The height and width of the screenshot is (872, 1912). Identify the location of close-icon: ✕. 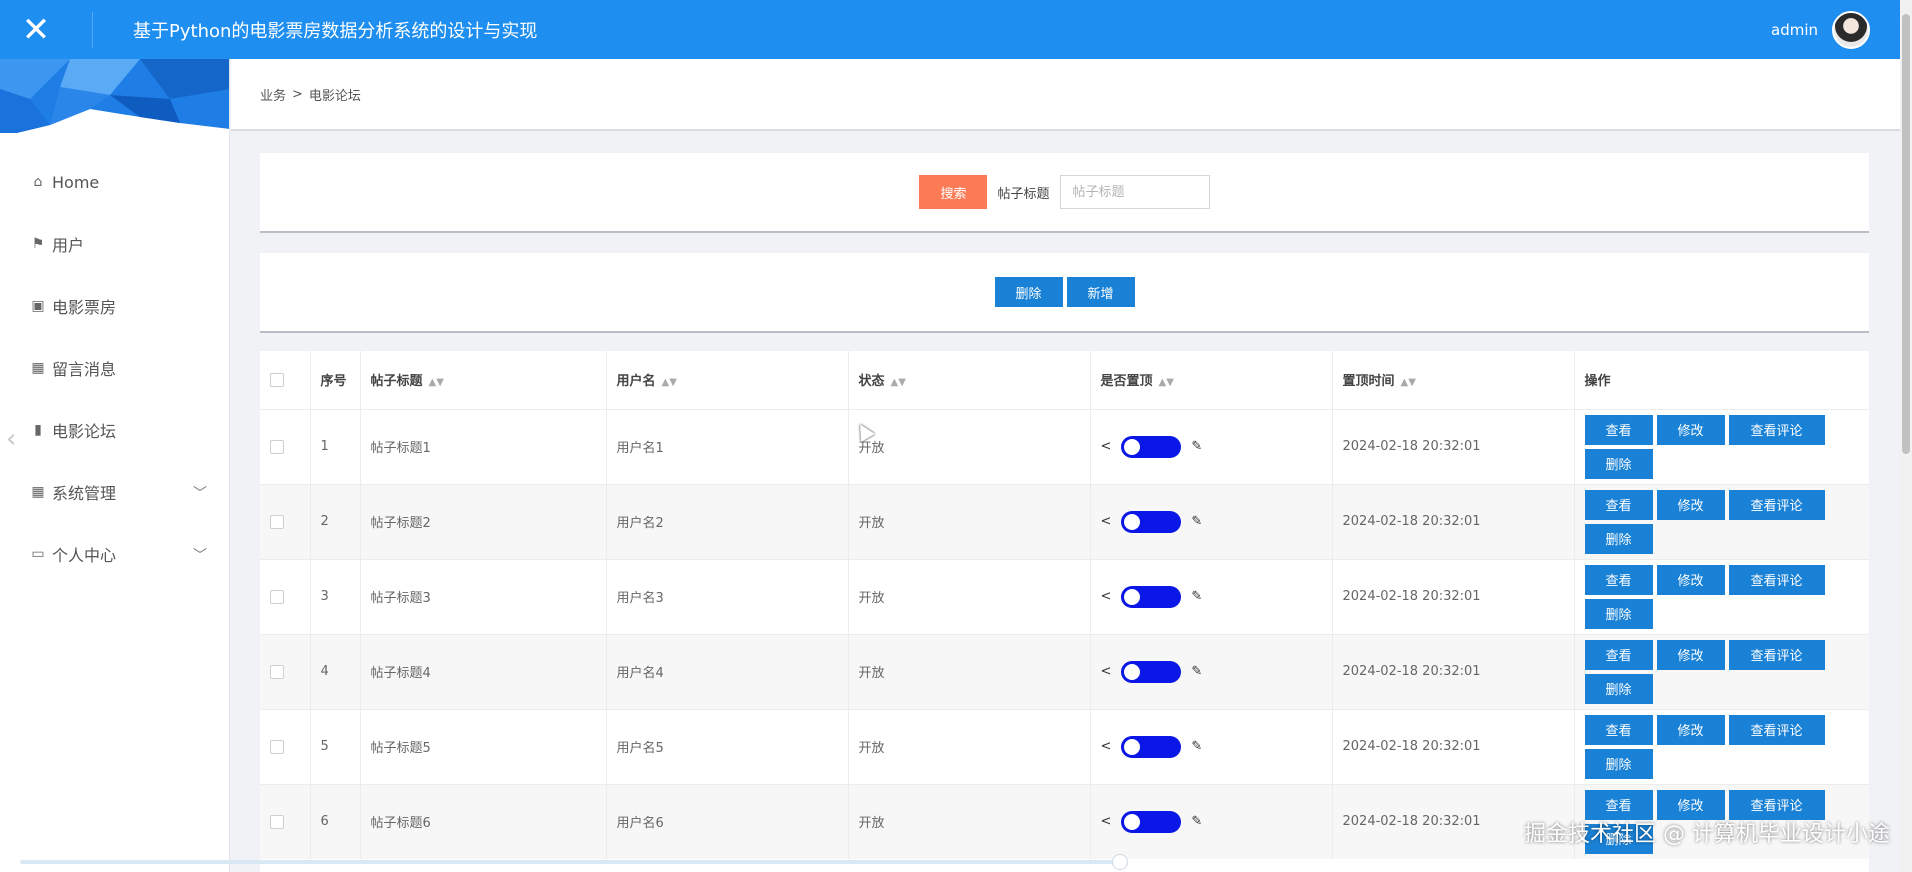
(36, 29).